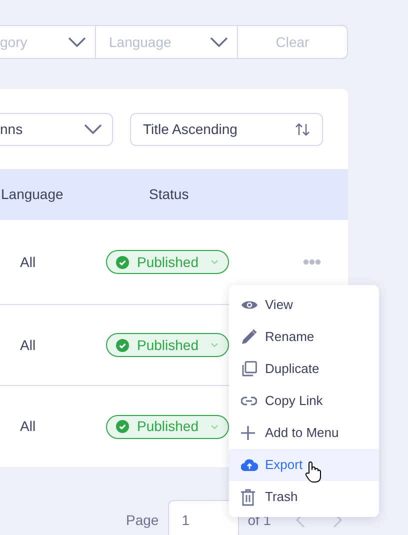 This screenshot has height=535, width=408. I want to click on page-input: 1, so click(203, 517).